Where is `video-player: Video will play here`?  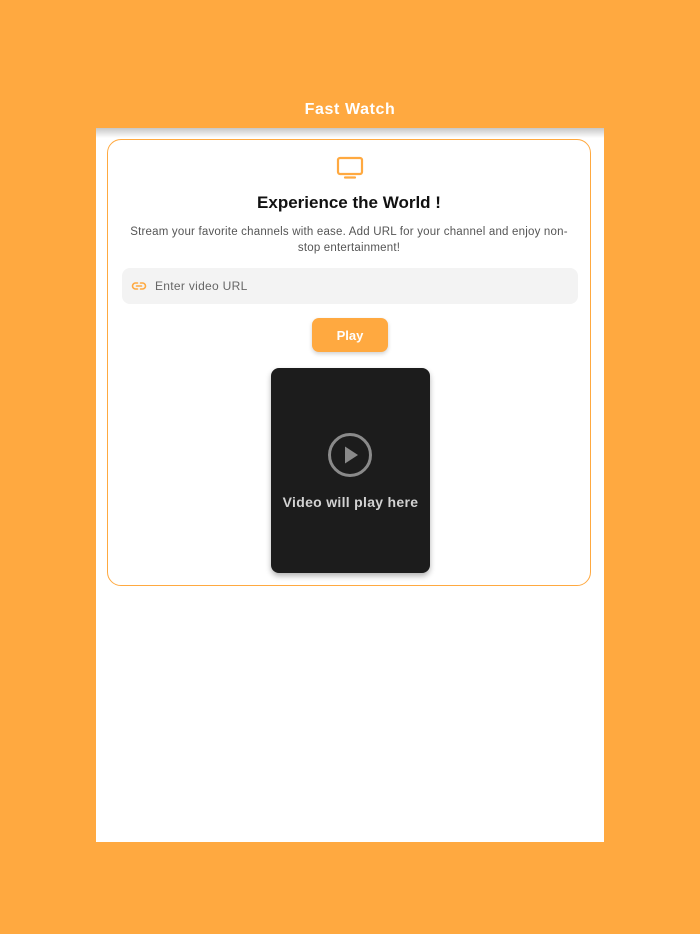
video-player: Video will play here is located at coordinates (350, 470).